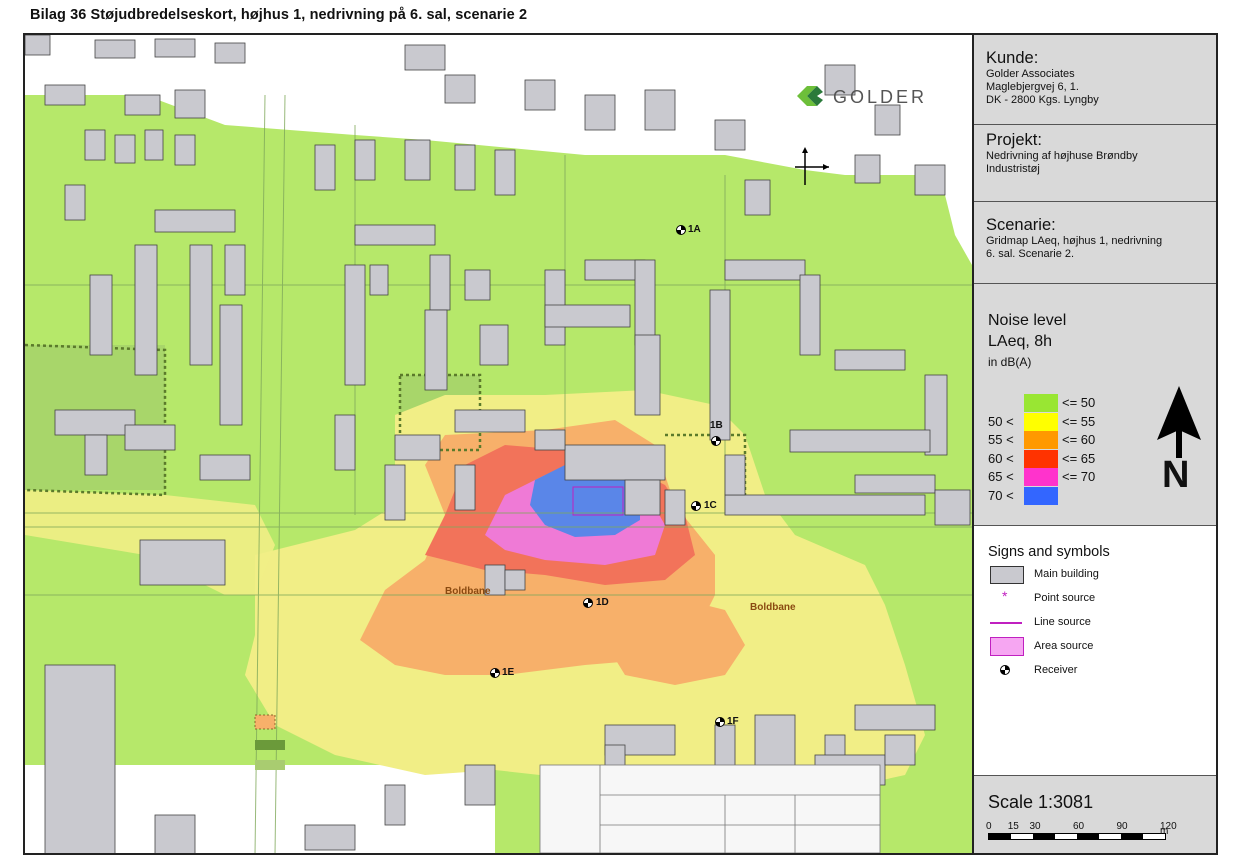  What do you see at coordinates (1005, 596) in the screenshot?
I see `point-source-icon: *` at bounding box center [1005, 596].